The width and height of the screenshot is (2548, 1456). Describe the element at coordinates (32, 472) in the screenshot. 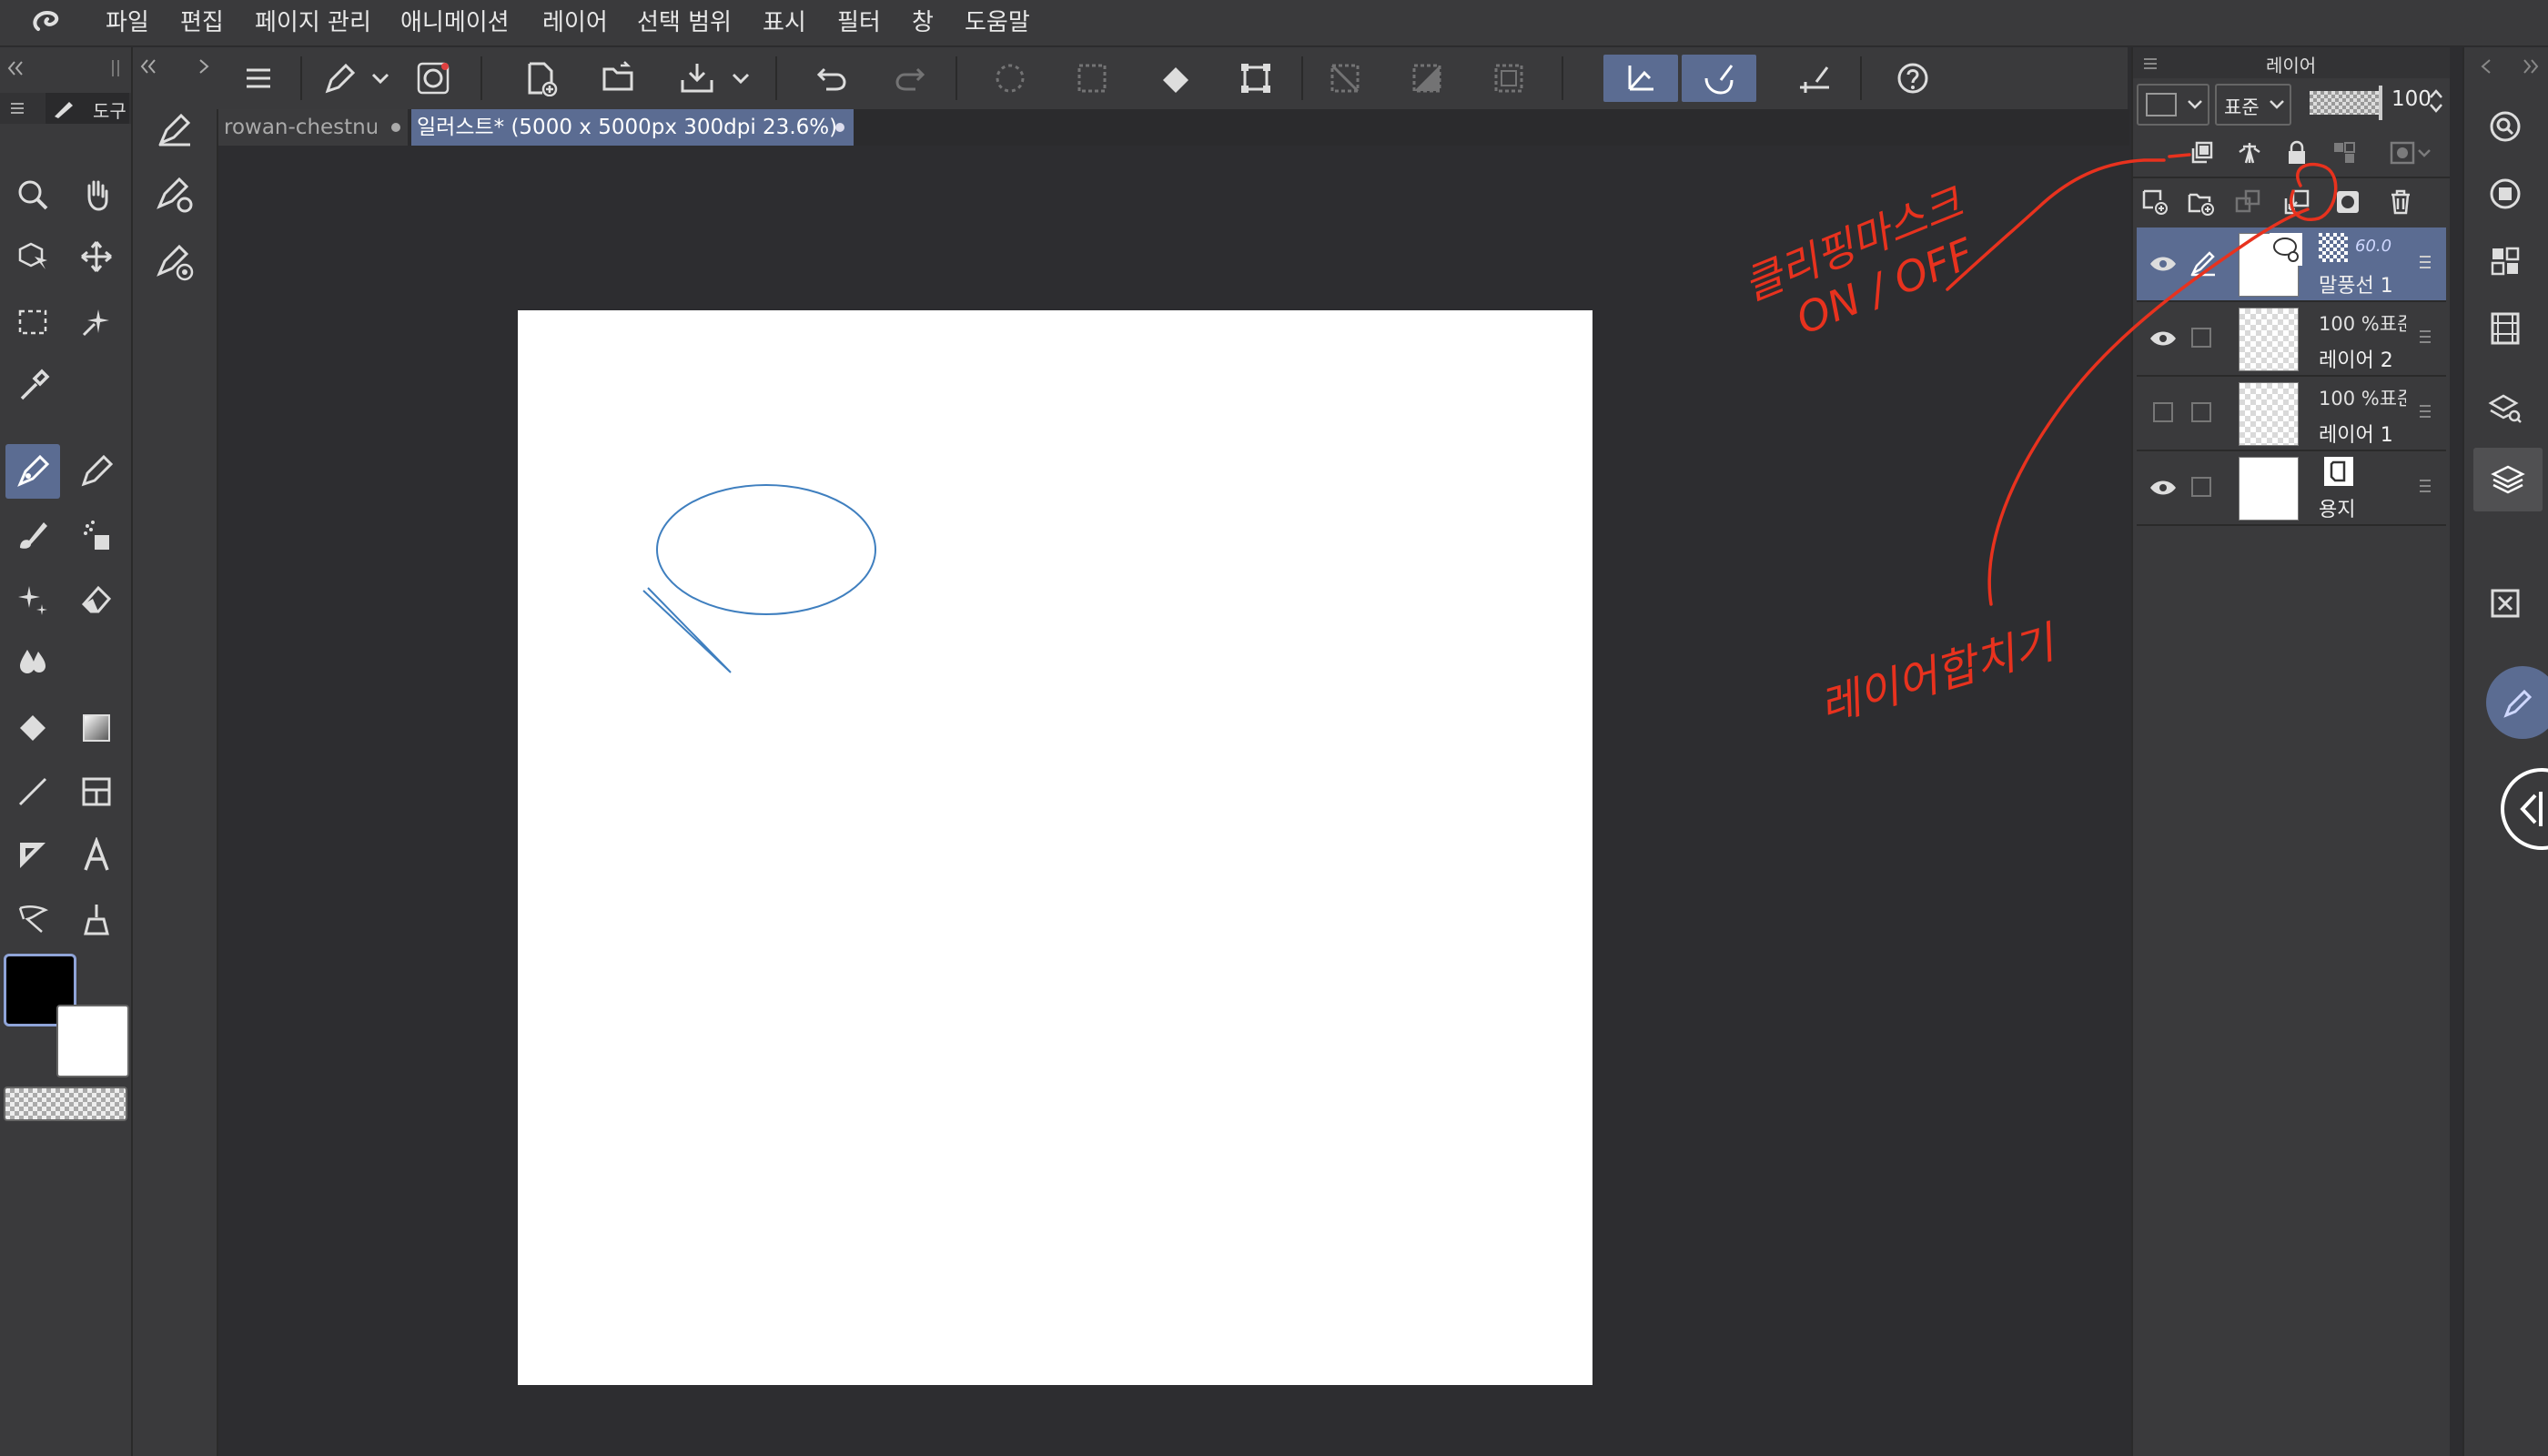

I see `pen-tool` at that location.